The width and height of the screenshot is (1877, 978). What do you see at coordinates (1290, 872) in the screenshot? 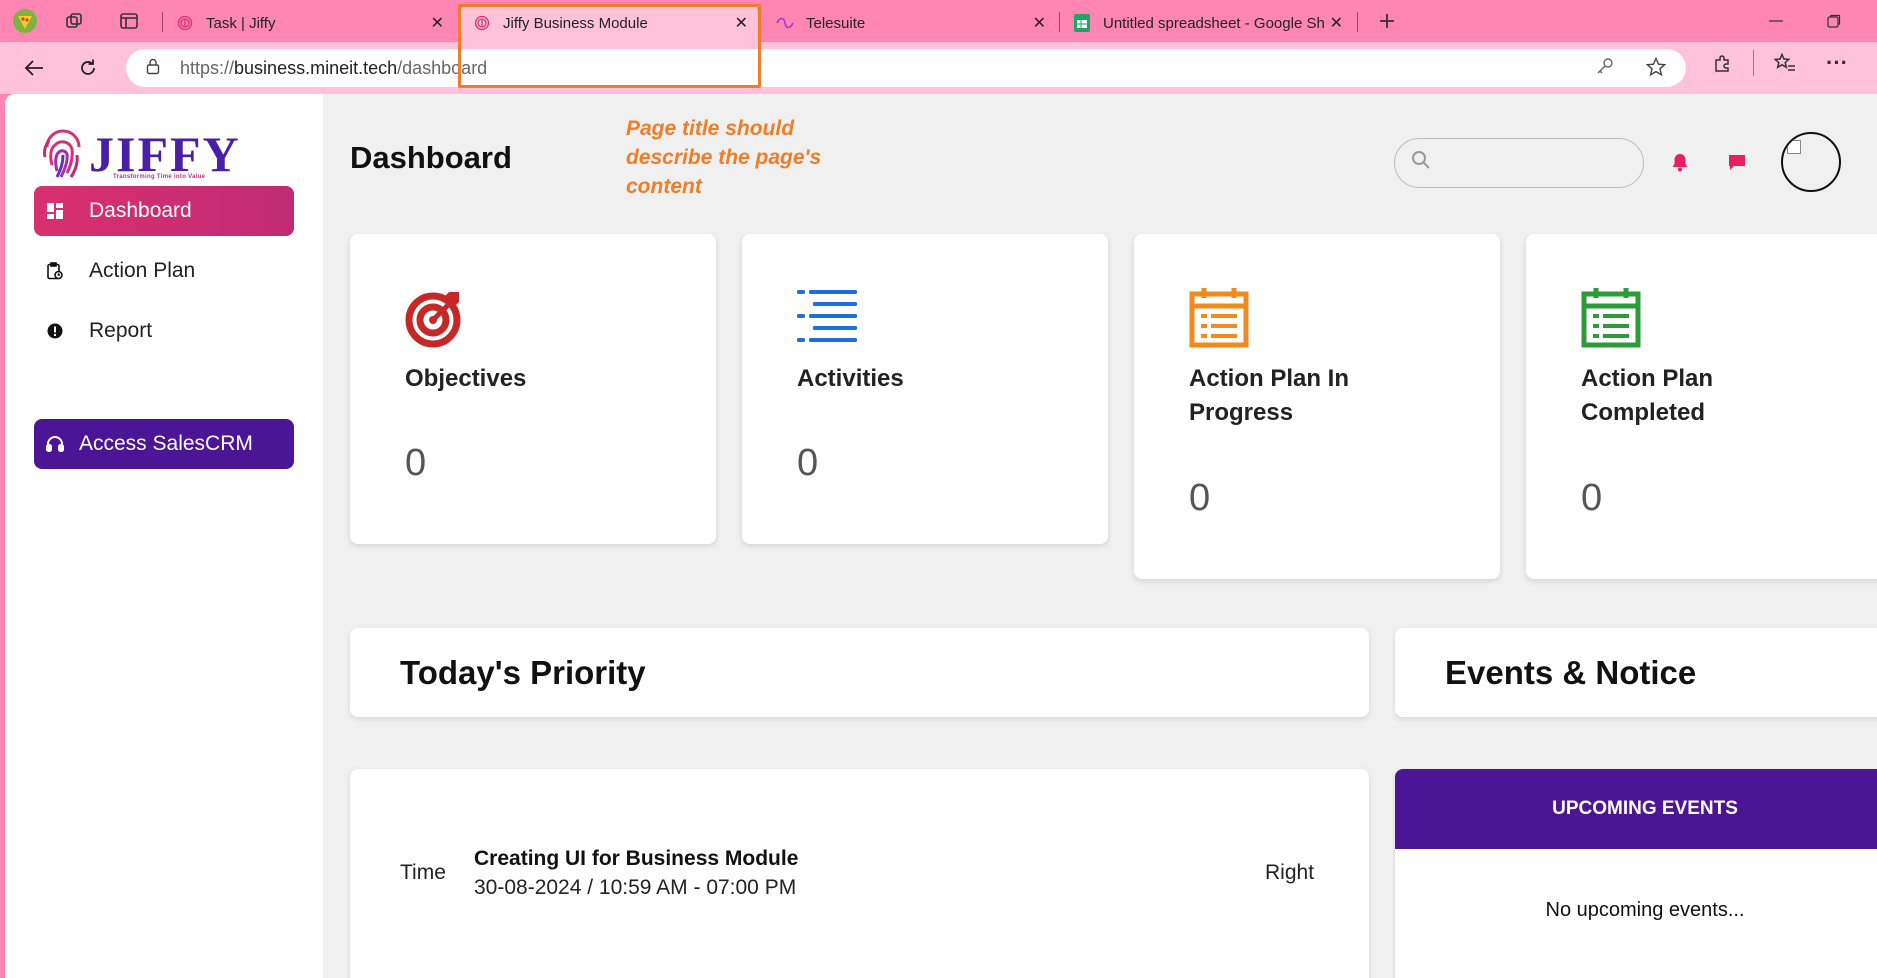
I see `task-status: Right` at bounding box center [1290, 872].